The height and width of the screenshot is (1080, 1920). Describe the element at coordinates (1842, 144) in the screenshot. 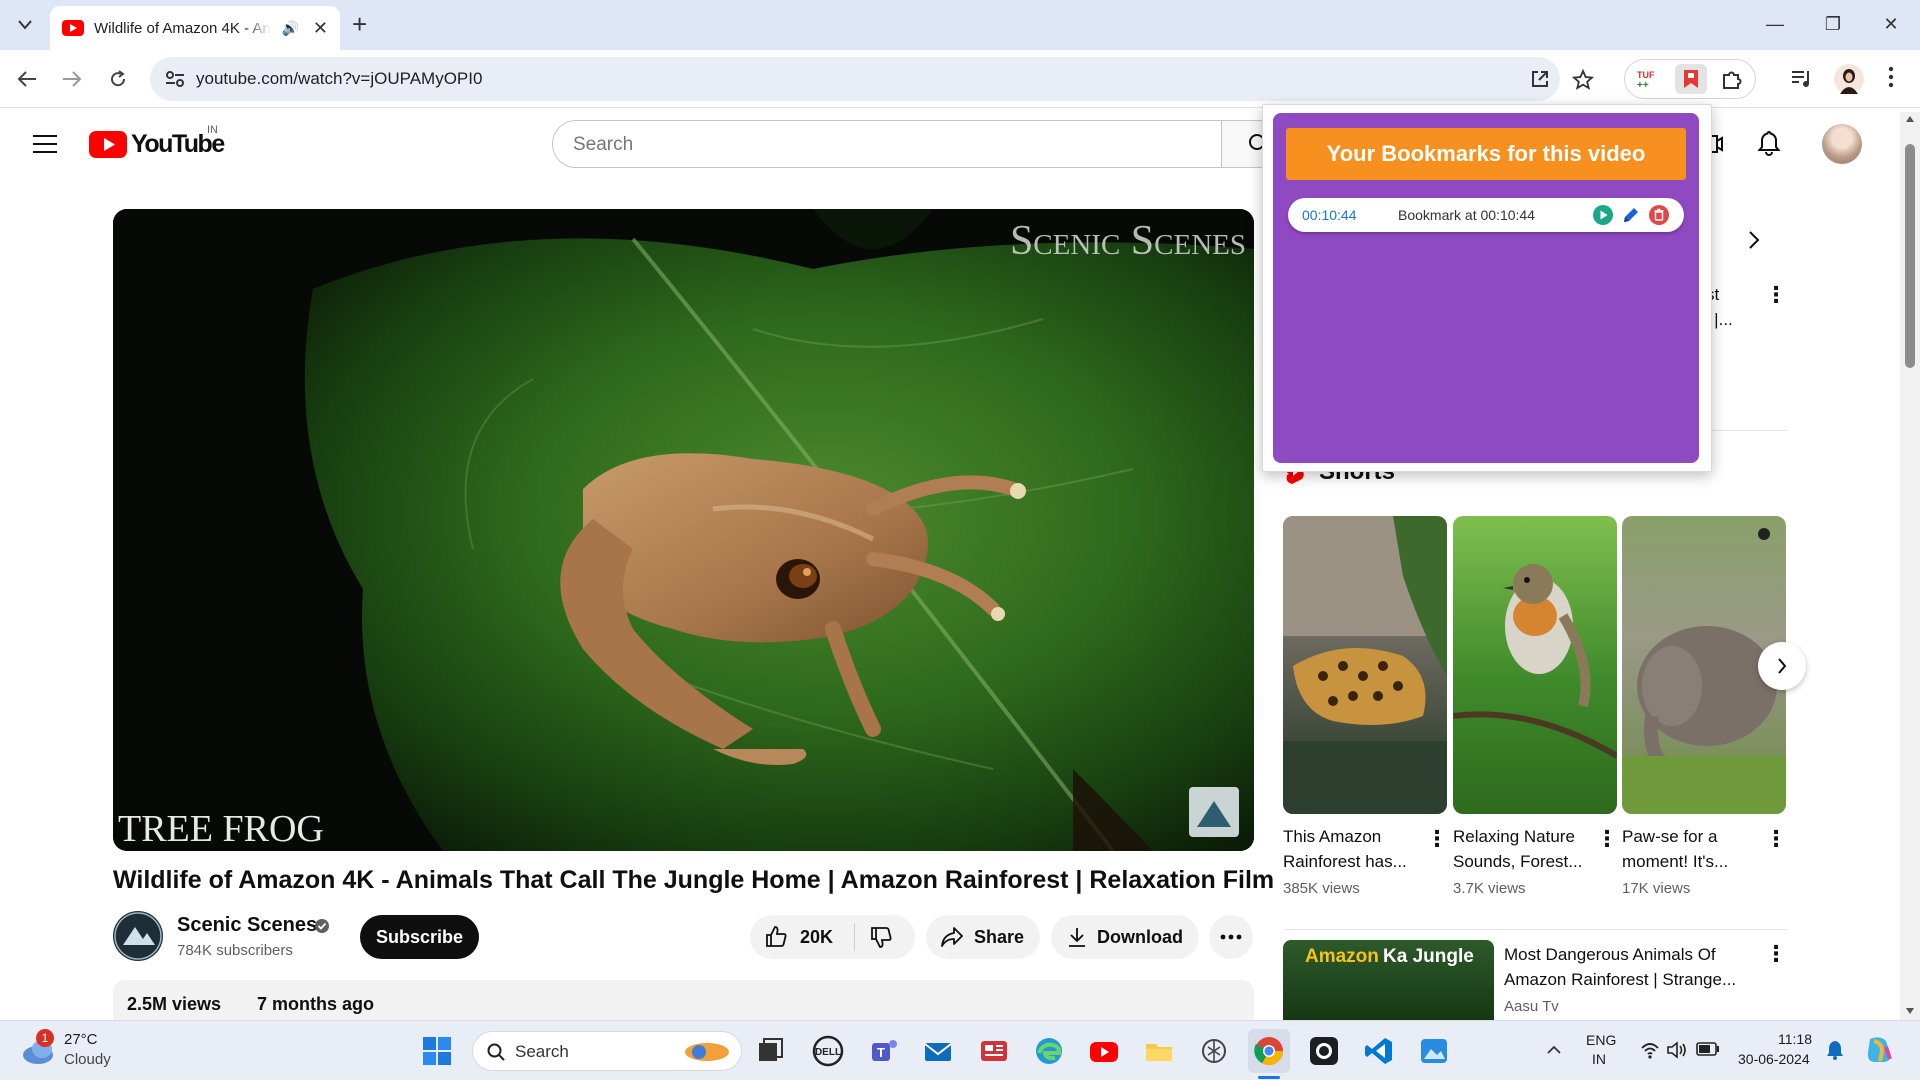

I see `youtube-account-avatar` at that location.